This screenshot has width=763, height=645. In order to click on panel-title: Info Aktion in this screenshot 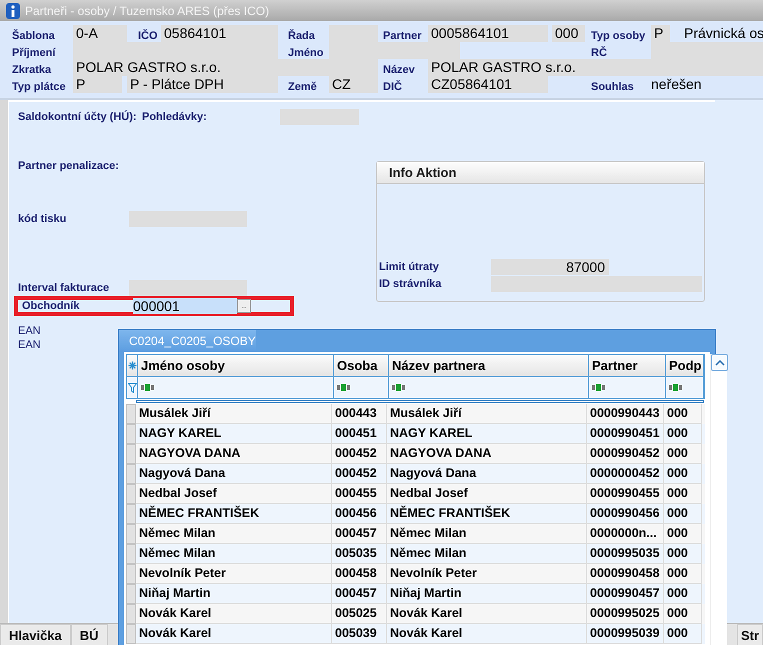, I will do `click(540, 173)`.